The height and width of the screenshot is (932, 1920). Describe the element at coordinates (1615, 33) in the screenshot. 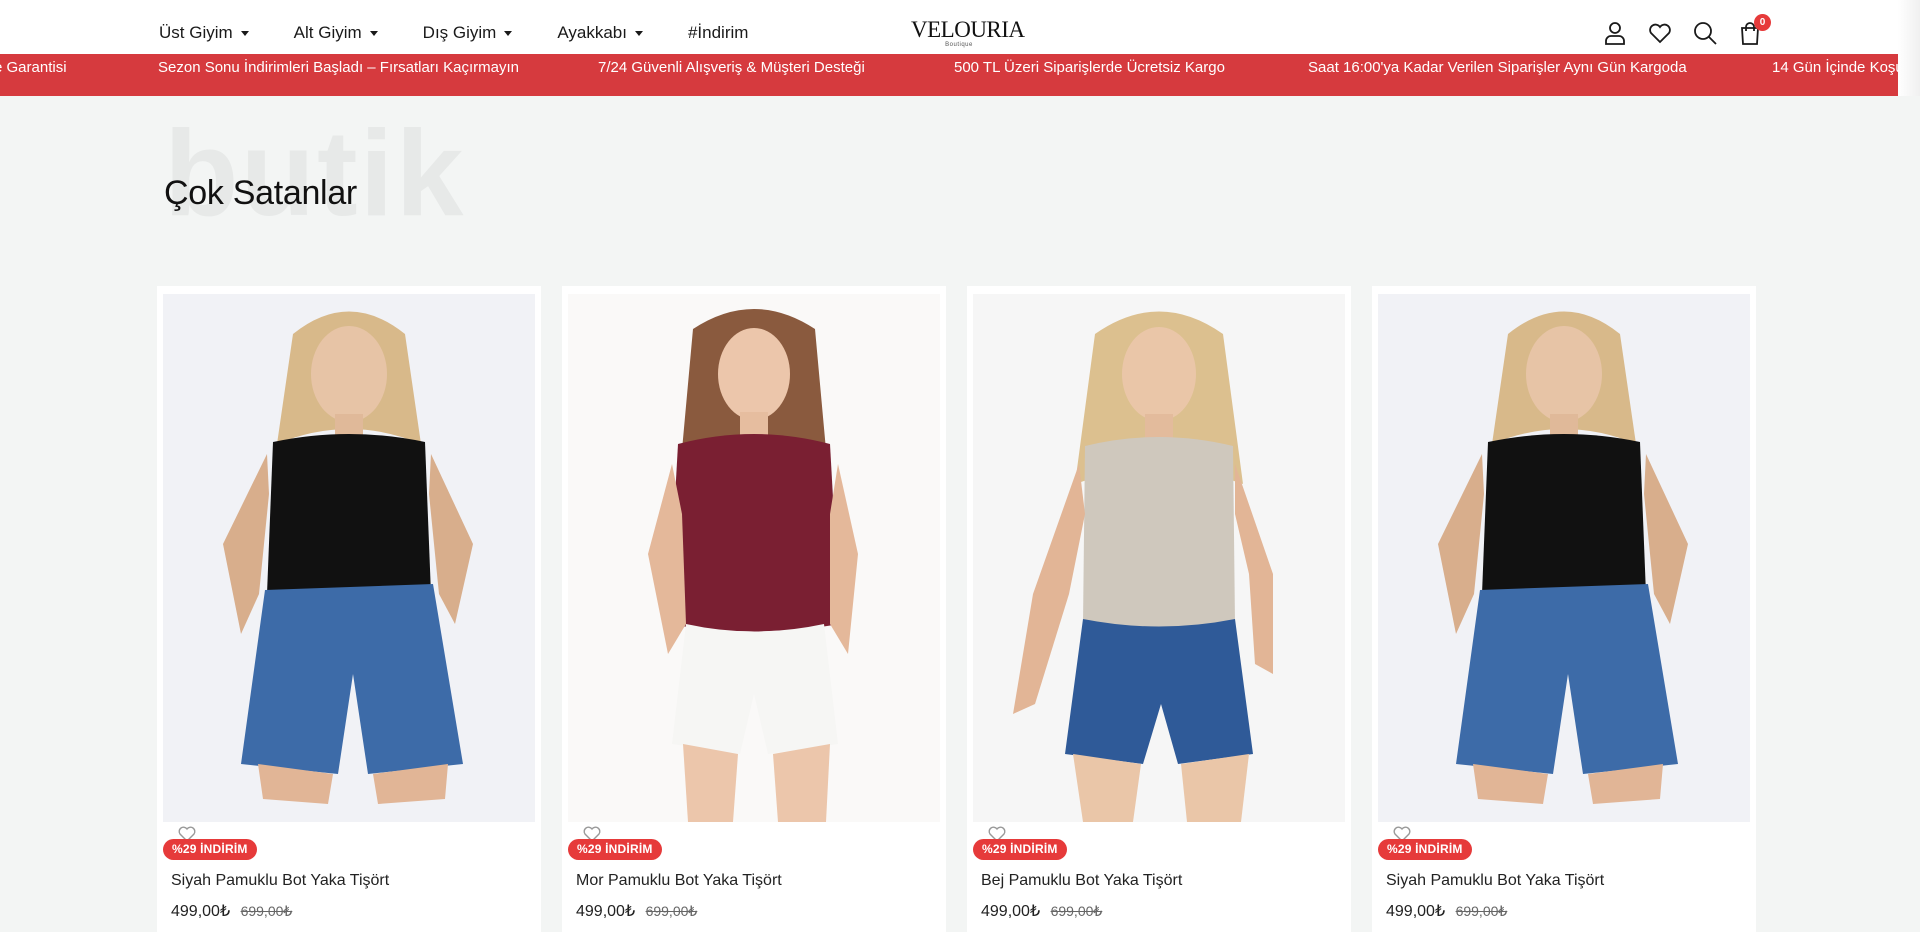

I see `user-icon` at that location.